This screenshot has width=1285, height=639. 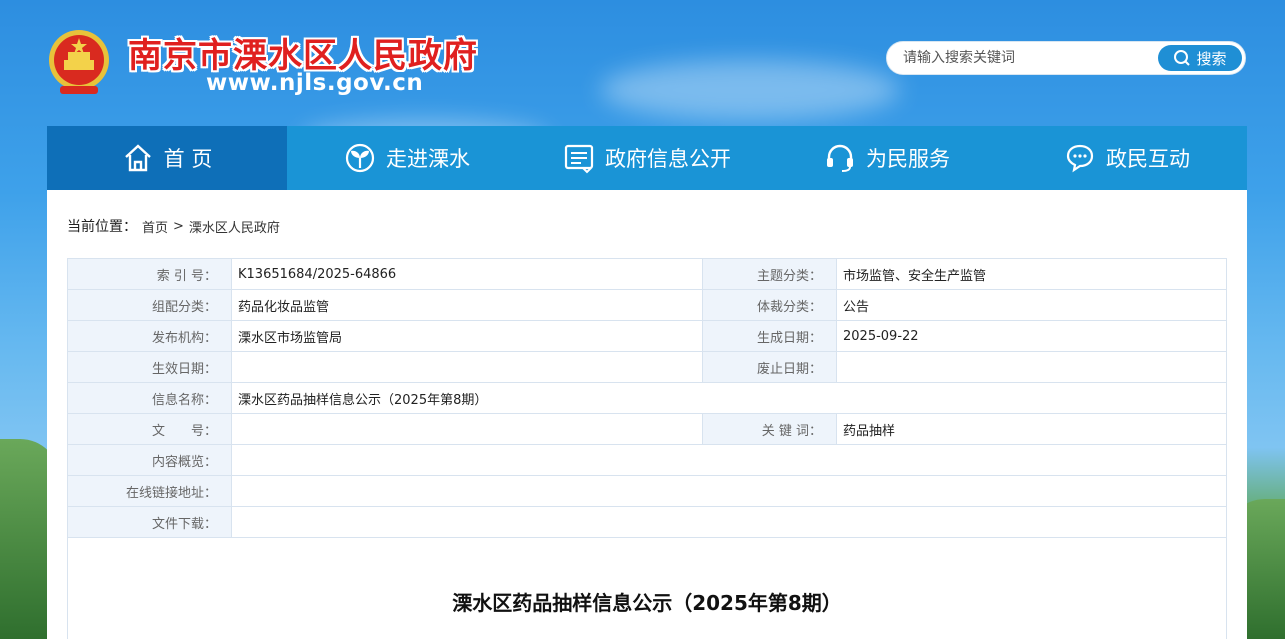 I want to click on created-date-label: 生成日期：, so click(x=769, y=336).